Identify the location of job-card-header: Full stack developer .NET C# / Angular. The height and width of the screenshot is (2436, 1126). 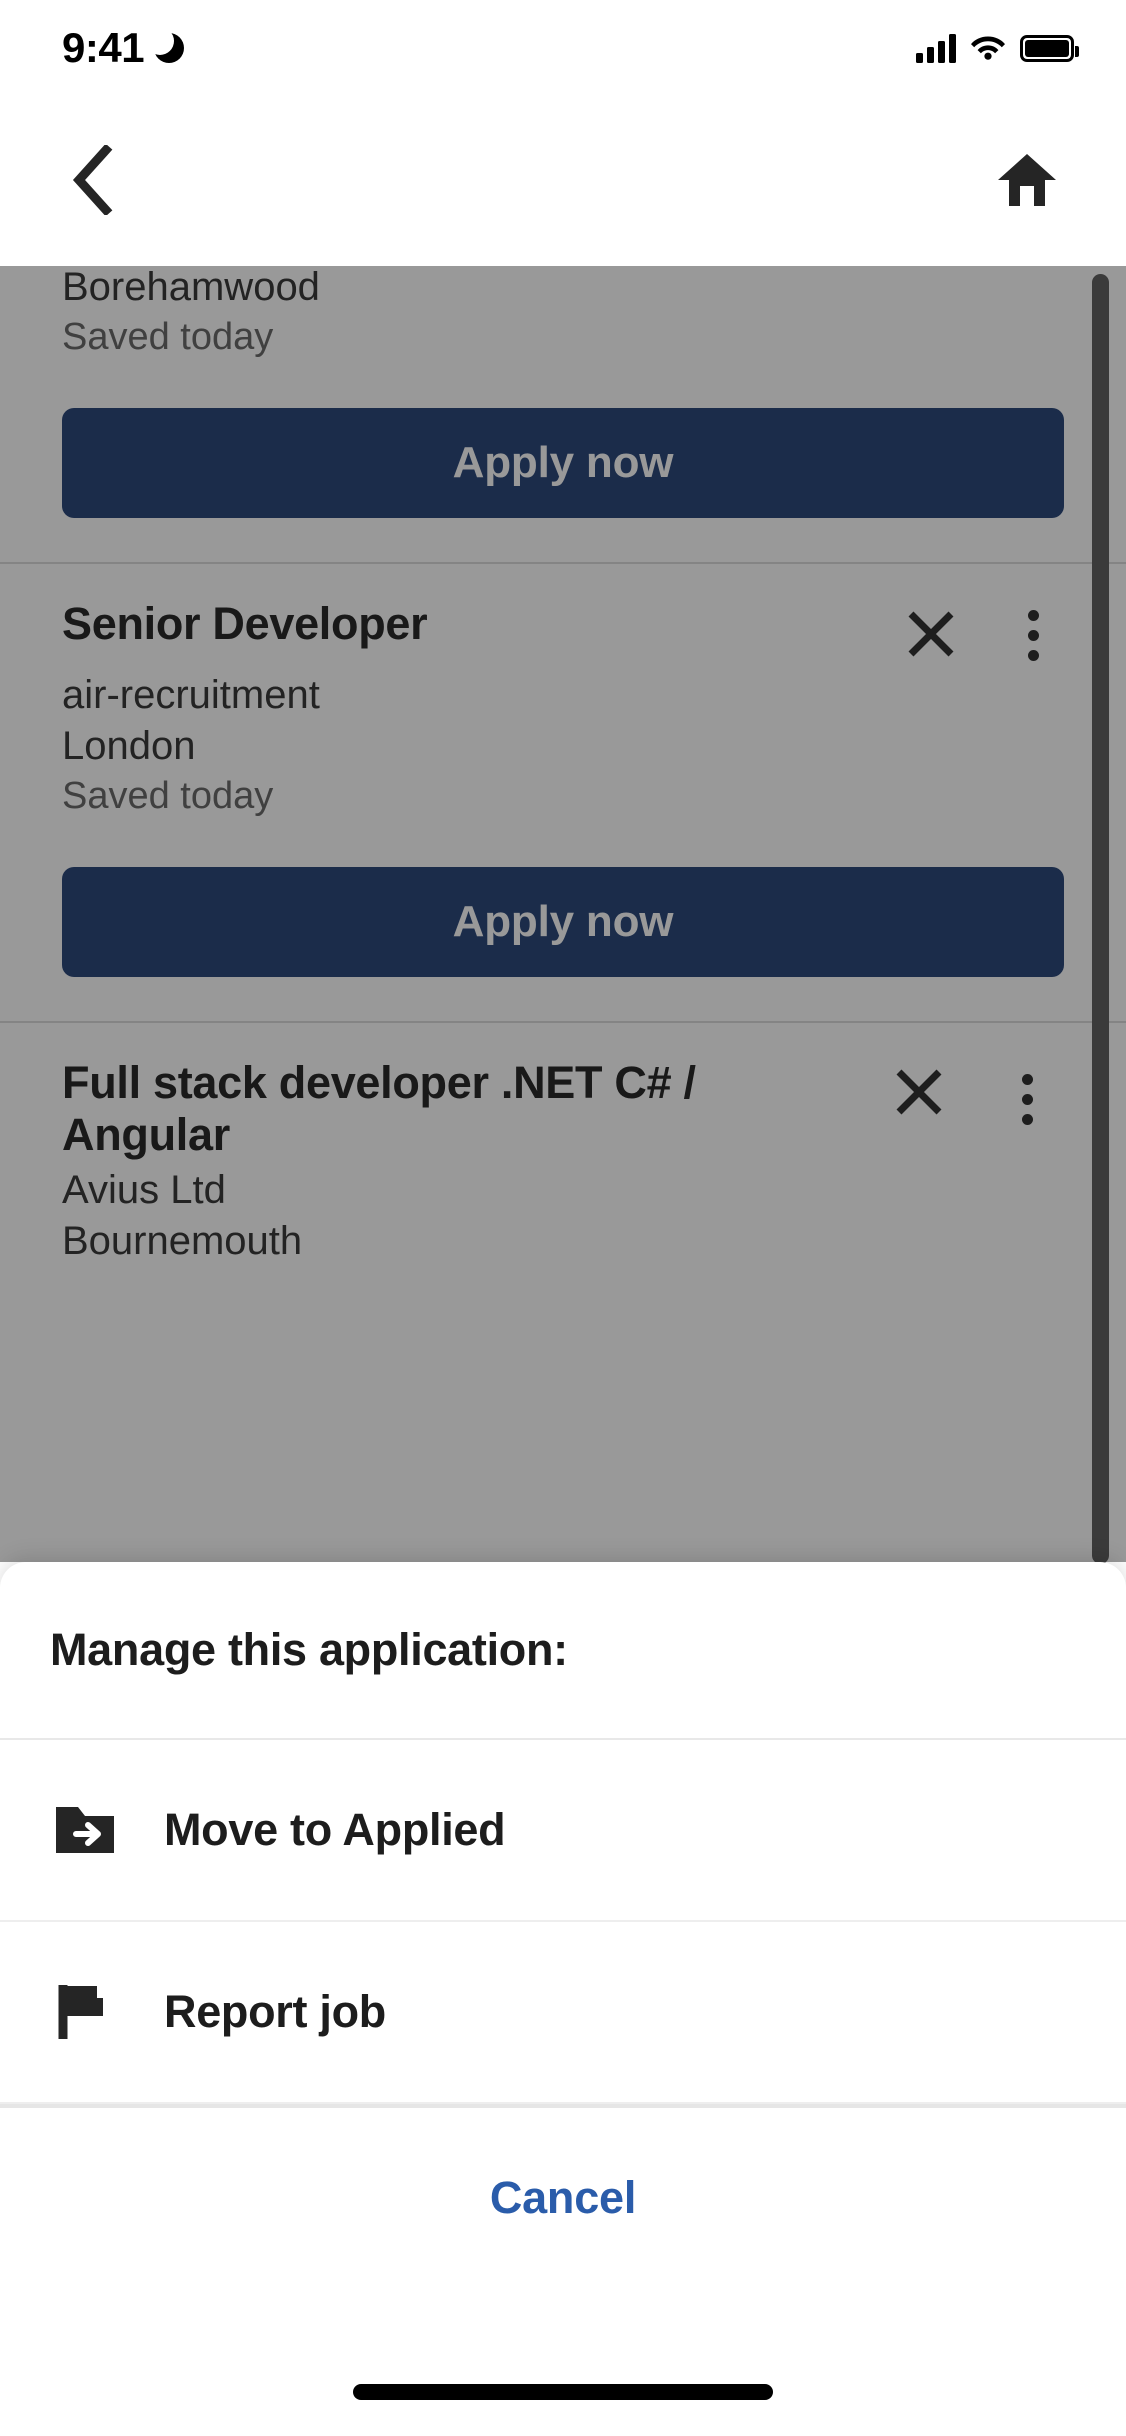
(563, 1107).